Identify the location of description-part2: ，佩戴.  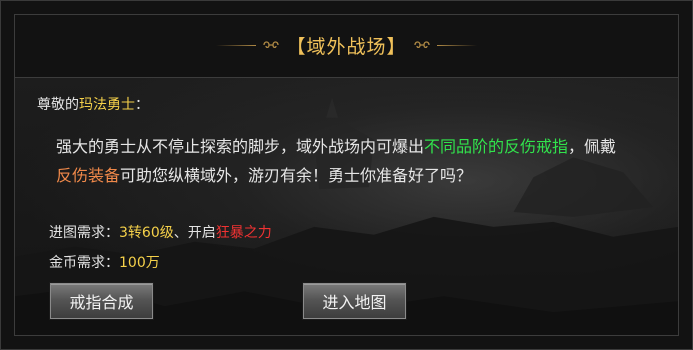
(592, 146).